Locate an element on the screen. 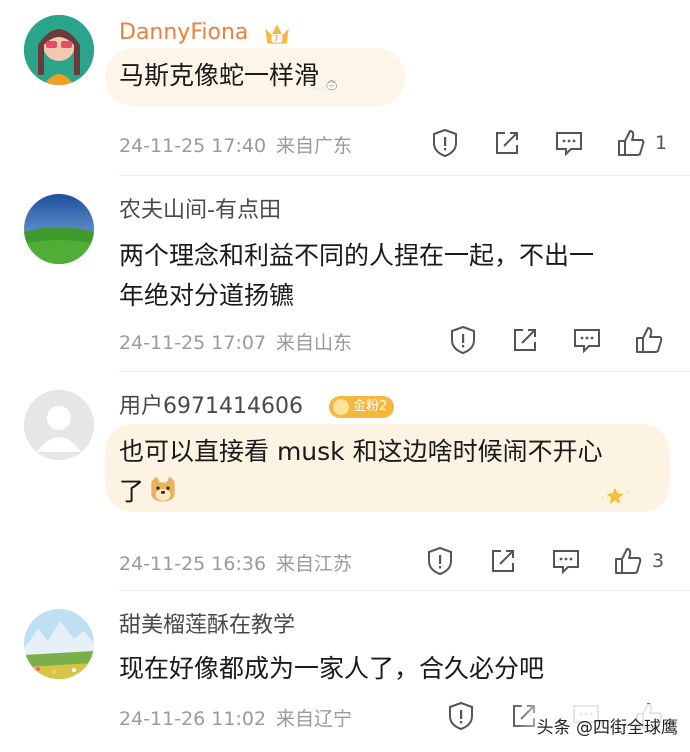  comment-text-line-1: 两个理念和利益不同的人捏在一起，不出一 is located at coordinates (357, 255).